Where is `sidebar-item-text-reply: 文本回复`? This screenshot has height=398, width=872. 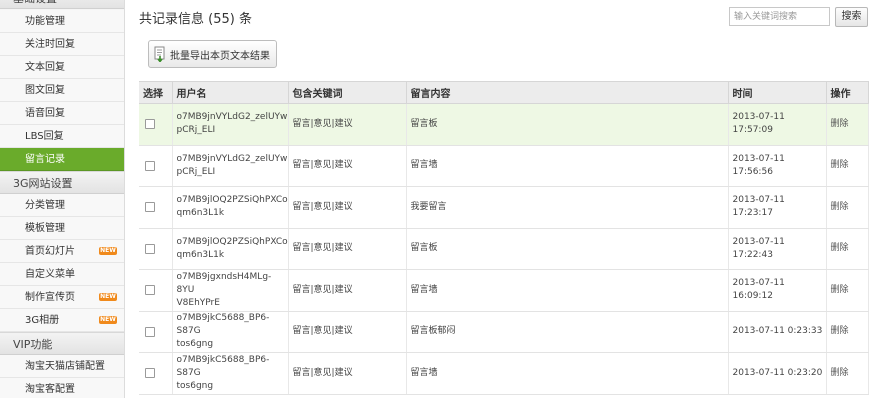
sidebar-item-text-reply: 文本回复 is located at coordinates (62, 67).